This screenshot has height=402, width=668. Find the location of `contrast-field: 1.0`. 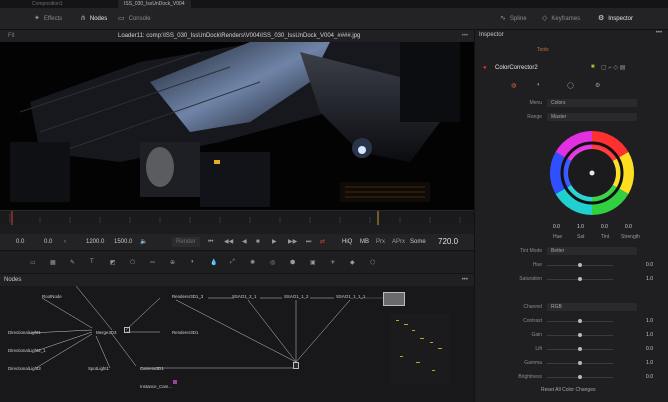

contrast-field: 1.0 is located at coordinates (637, 321).